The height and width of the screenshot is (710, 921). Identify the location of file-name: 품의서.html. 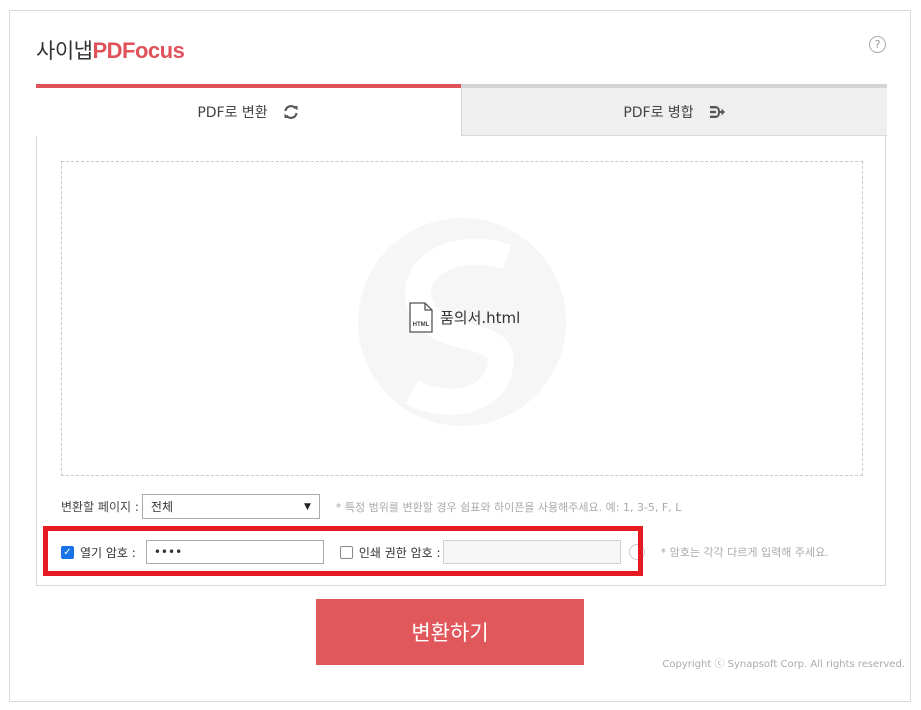
(480, 318).